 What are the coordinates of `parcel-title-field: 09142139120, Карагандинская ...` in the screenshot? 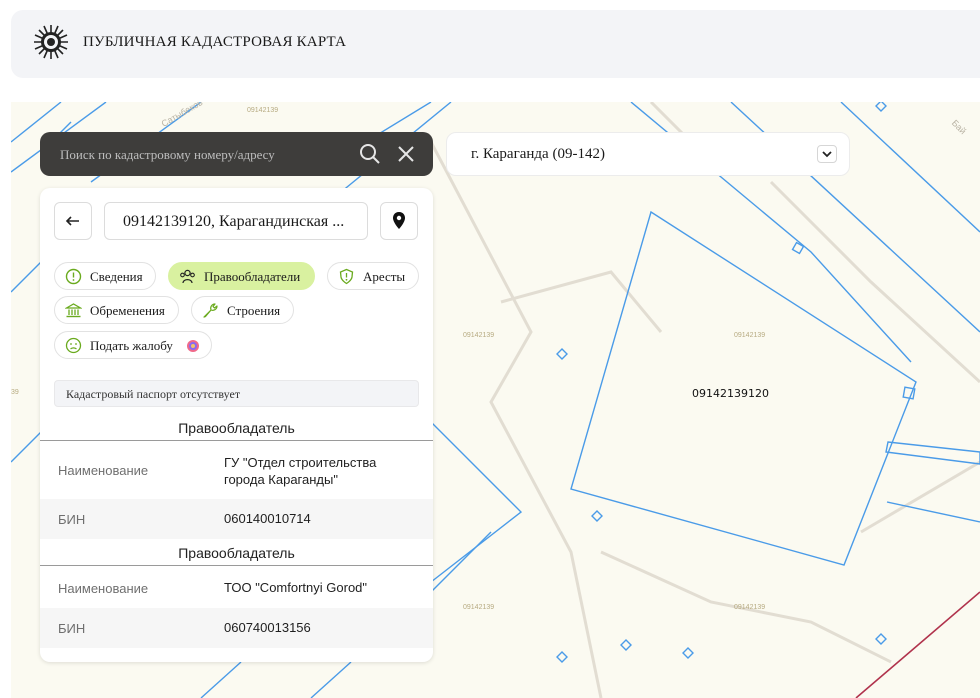 It's located at (236, 221).